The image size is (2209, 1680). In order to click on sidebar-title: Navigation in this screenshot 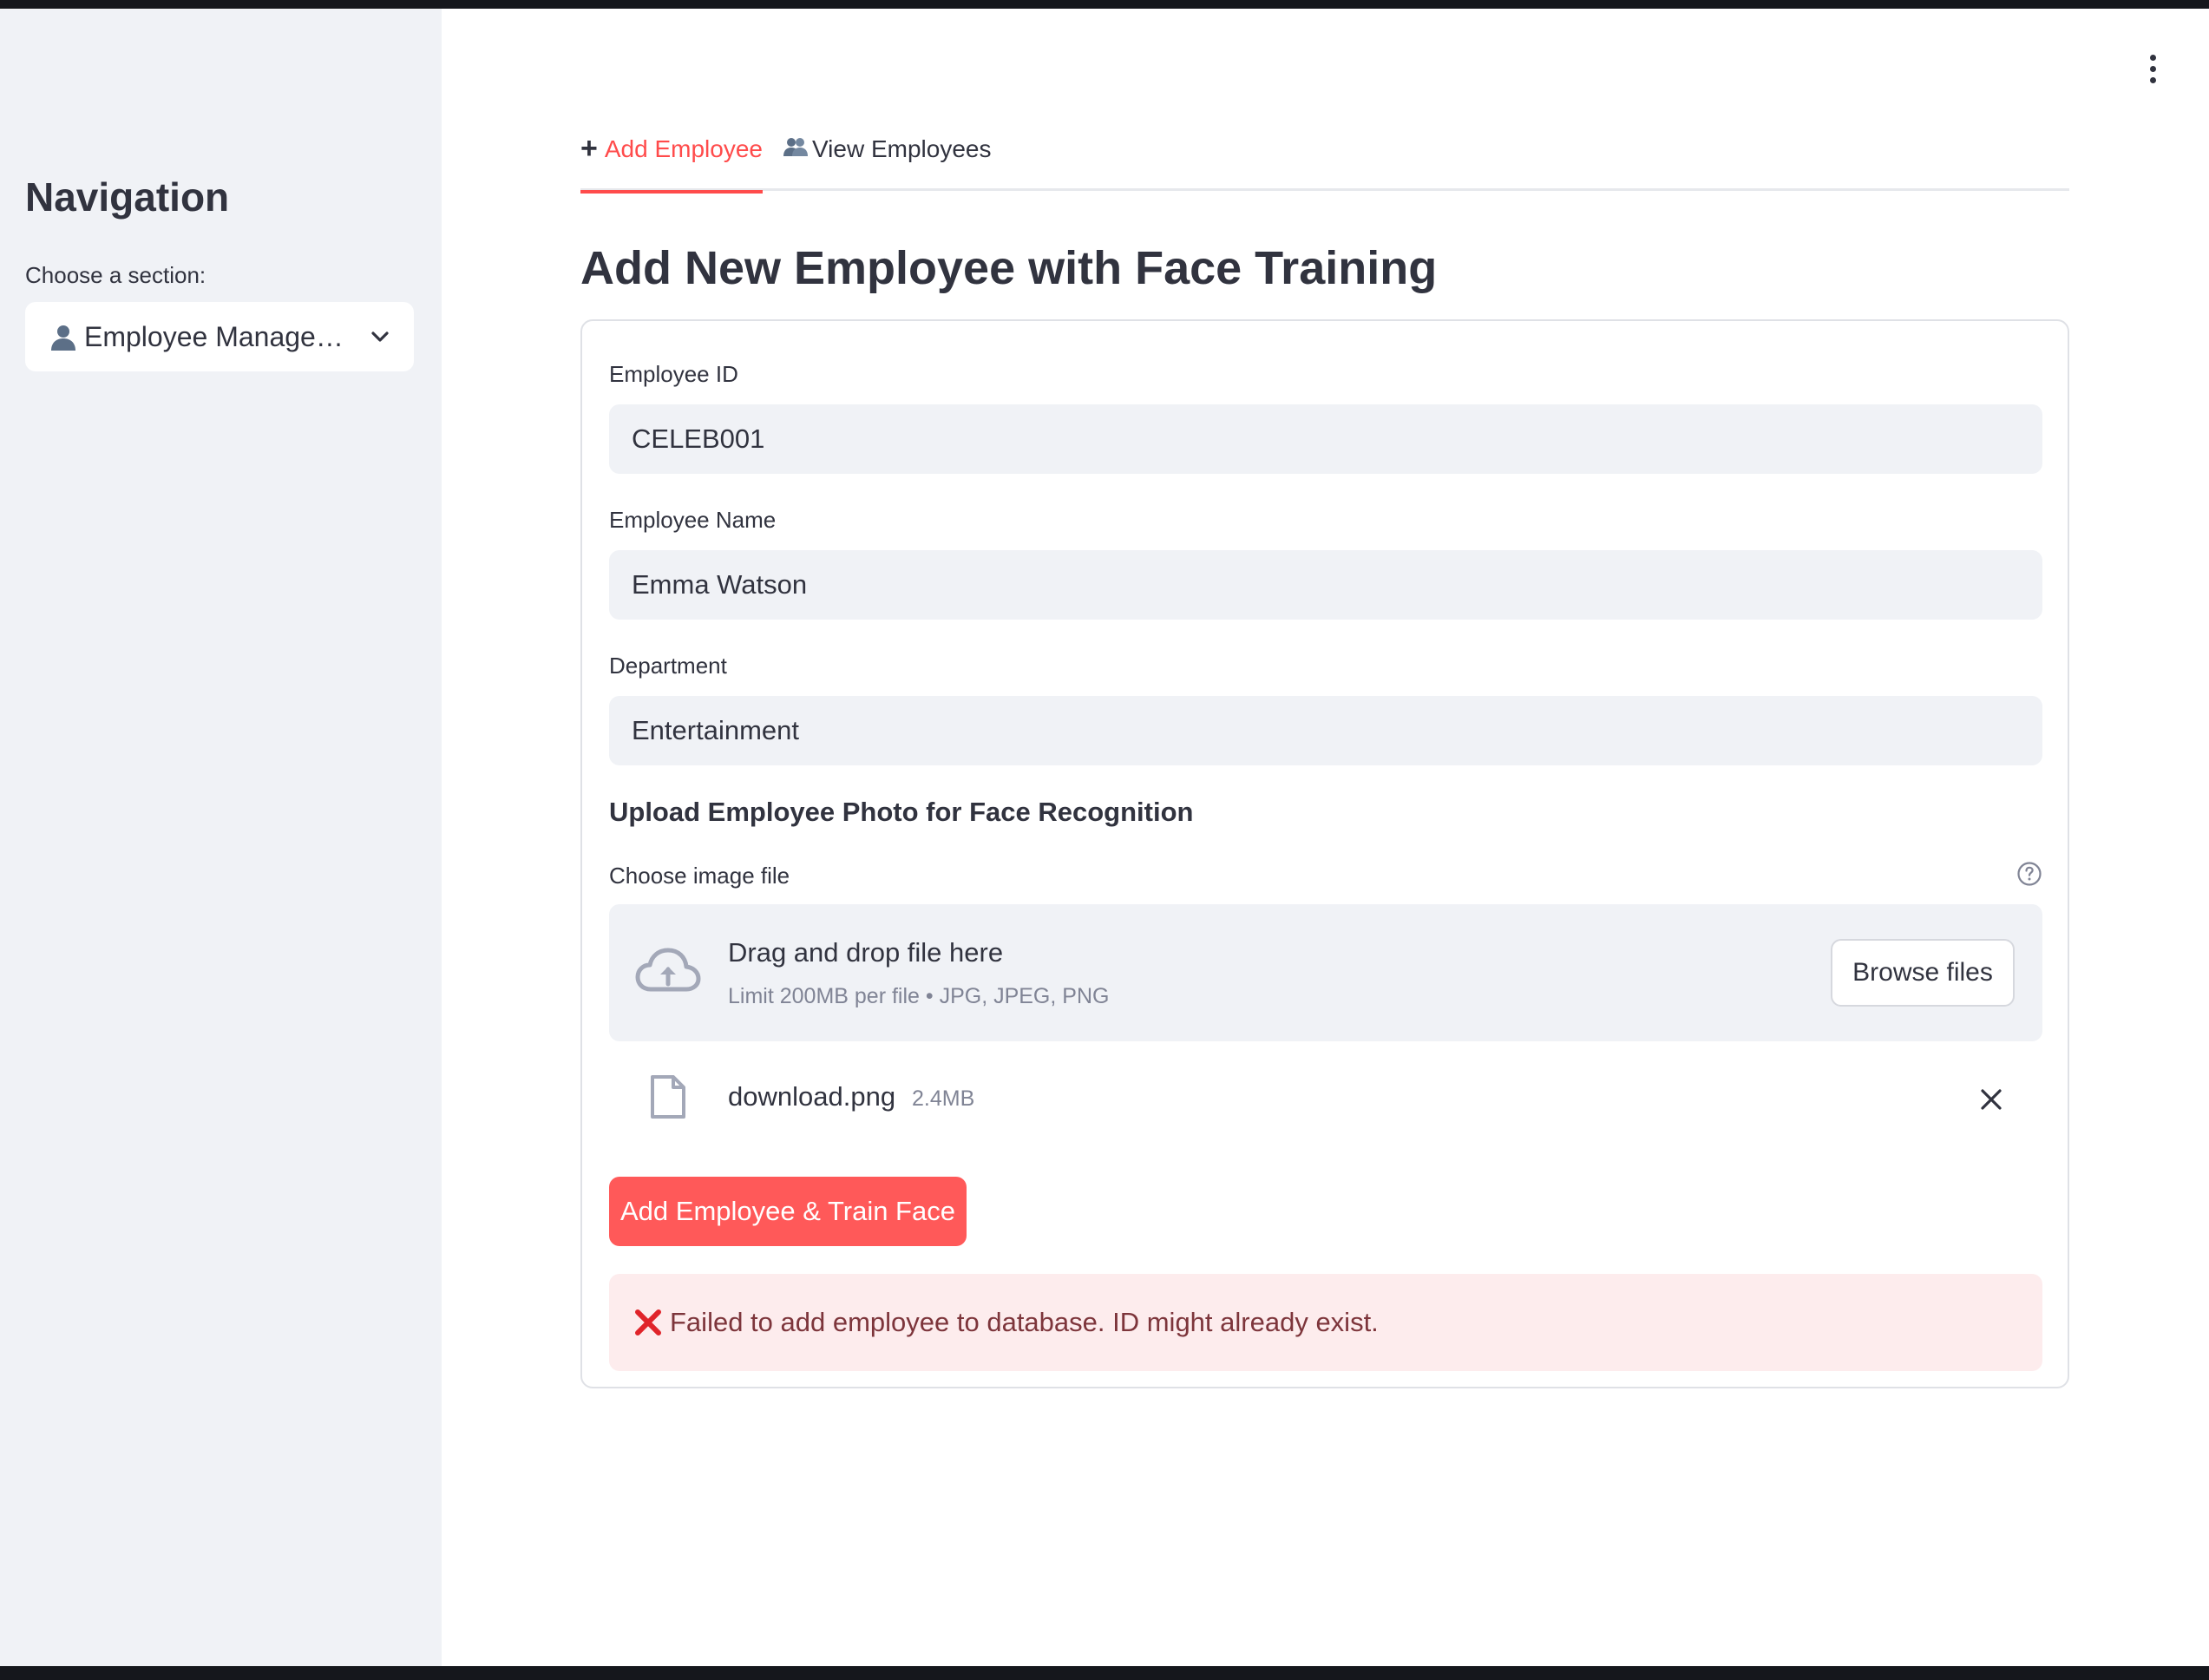, I will do `click(127, 197)`.